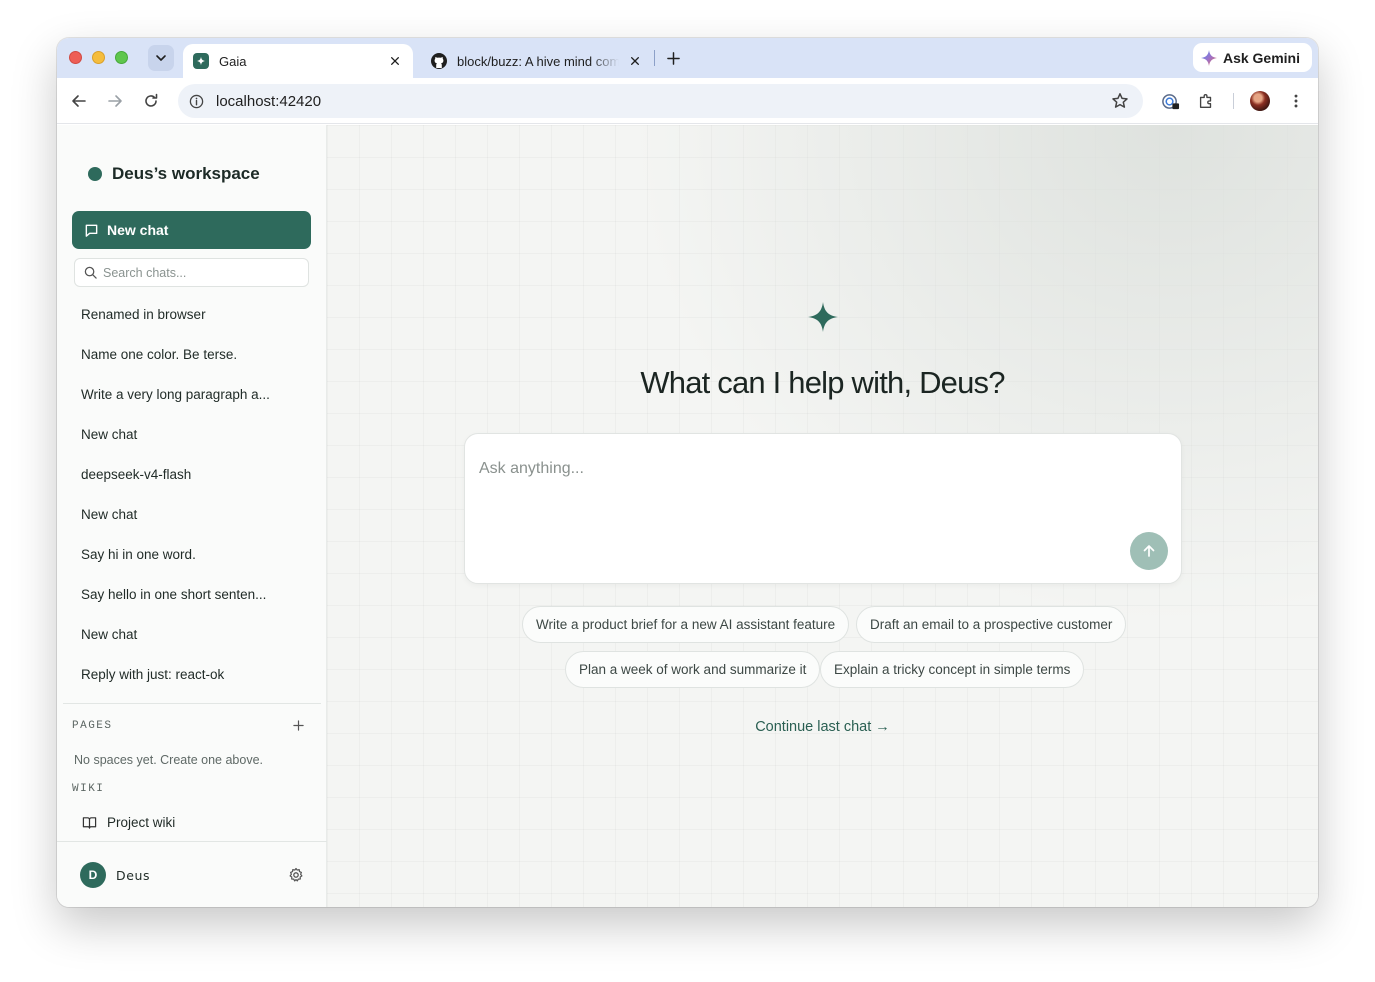  Describe the element at coordinates (822, 727) in the screenshot. I see `continue-last-chat-link: Continue last chat →` at that location.